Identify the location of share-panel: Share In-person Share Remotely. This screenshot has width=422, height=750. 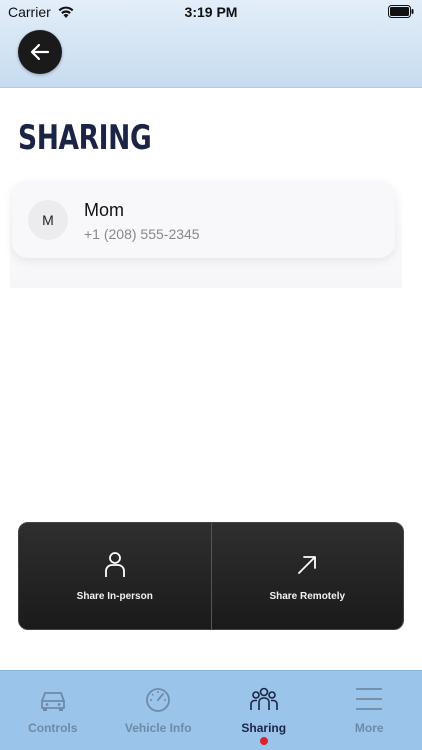
(211, 576).